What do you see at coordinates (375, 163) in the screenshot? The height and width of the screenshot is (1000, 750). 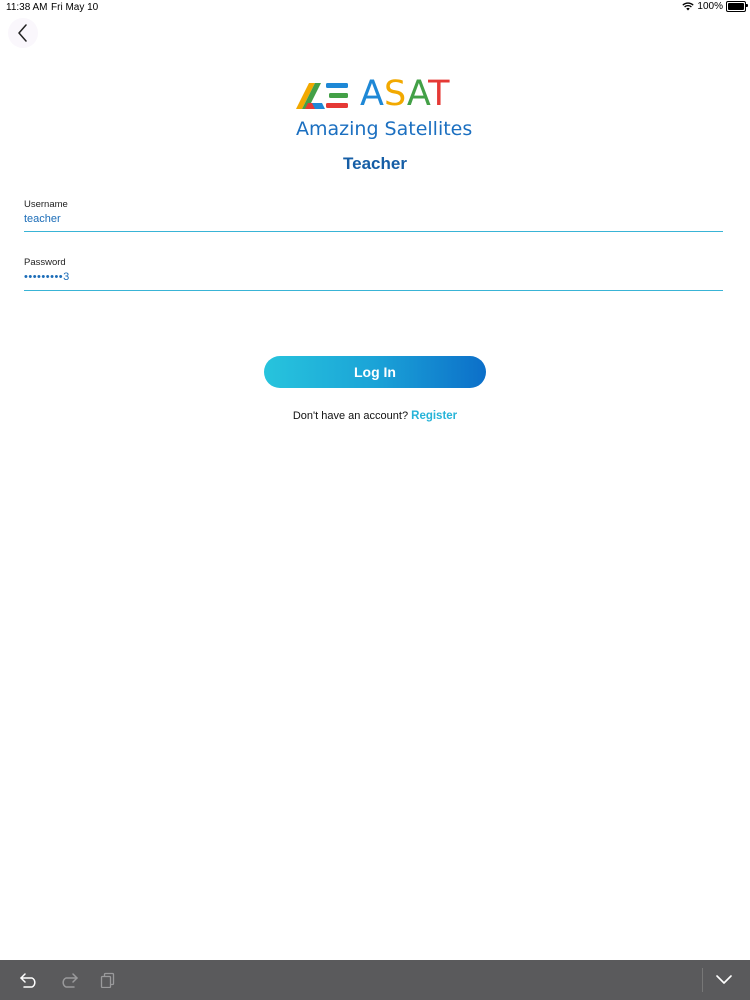 I see `page-title: Teacher` at bounding box center [375, 163].